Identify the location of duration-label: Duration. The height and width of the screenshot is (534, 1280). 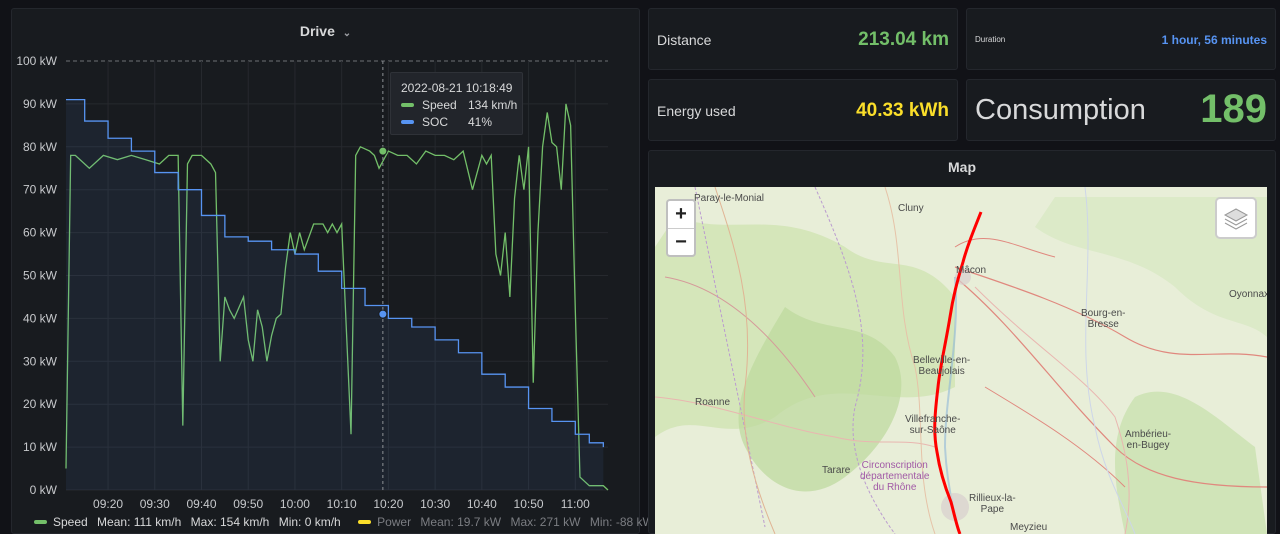
(990, 39).